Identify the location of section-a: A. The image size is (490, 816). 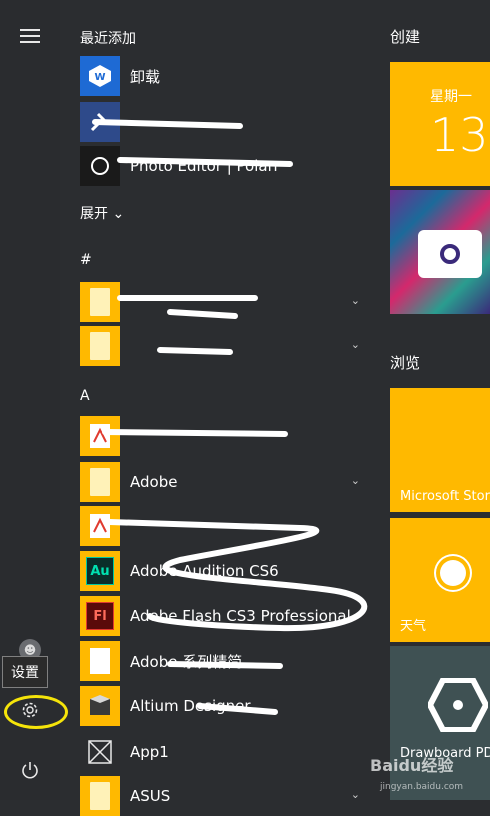
(85, 396).